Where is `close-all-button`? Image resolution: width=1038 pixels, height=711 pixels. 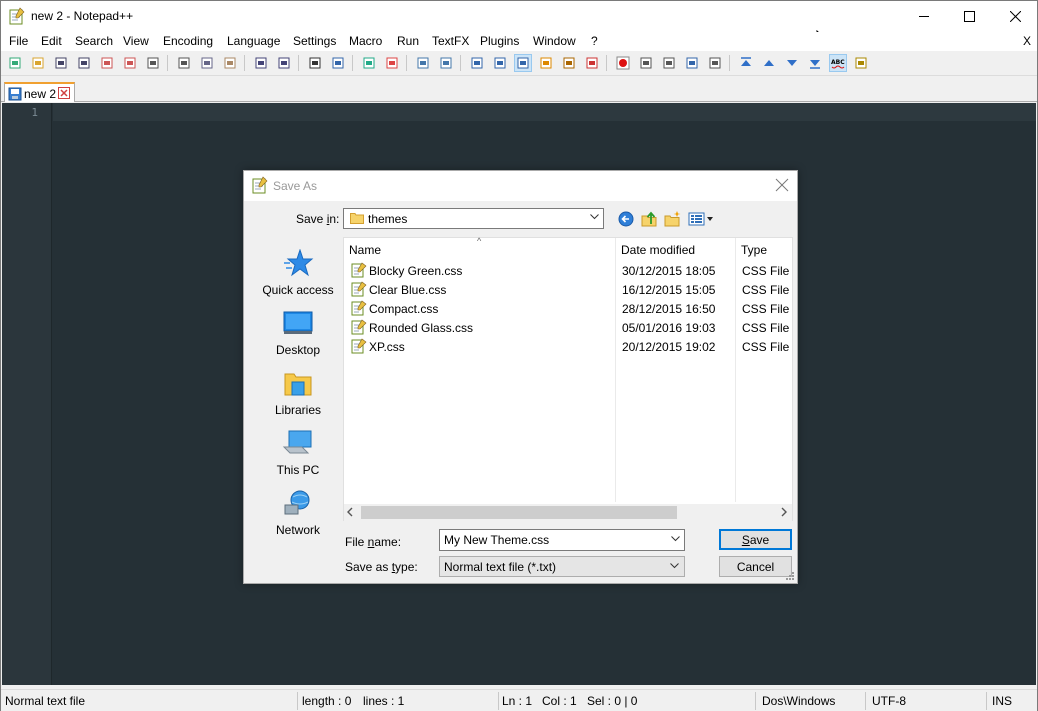 close-all-button is located at coordinates (130, 63).